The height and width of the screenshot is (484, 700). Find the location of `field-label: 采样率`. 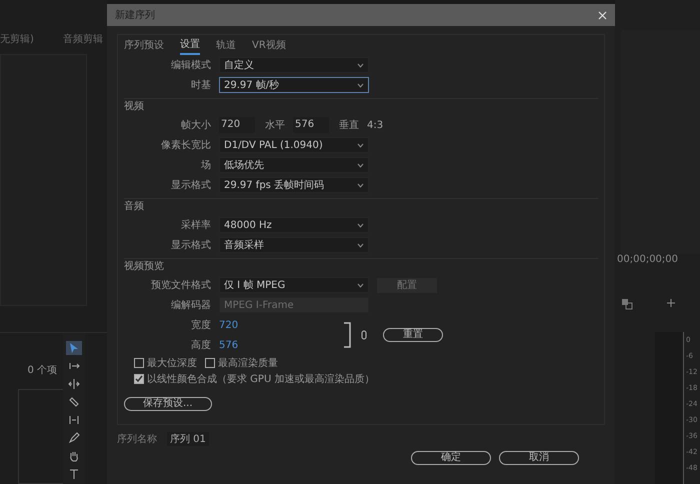

field-label: 采样率 is located at coordinates (196, 225).